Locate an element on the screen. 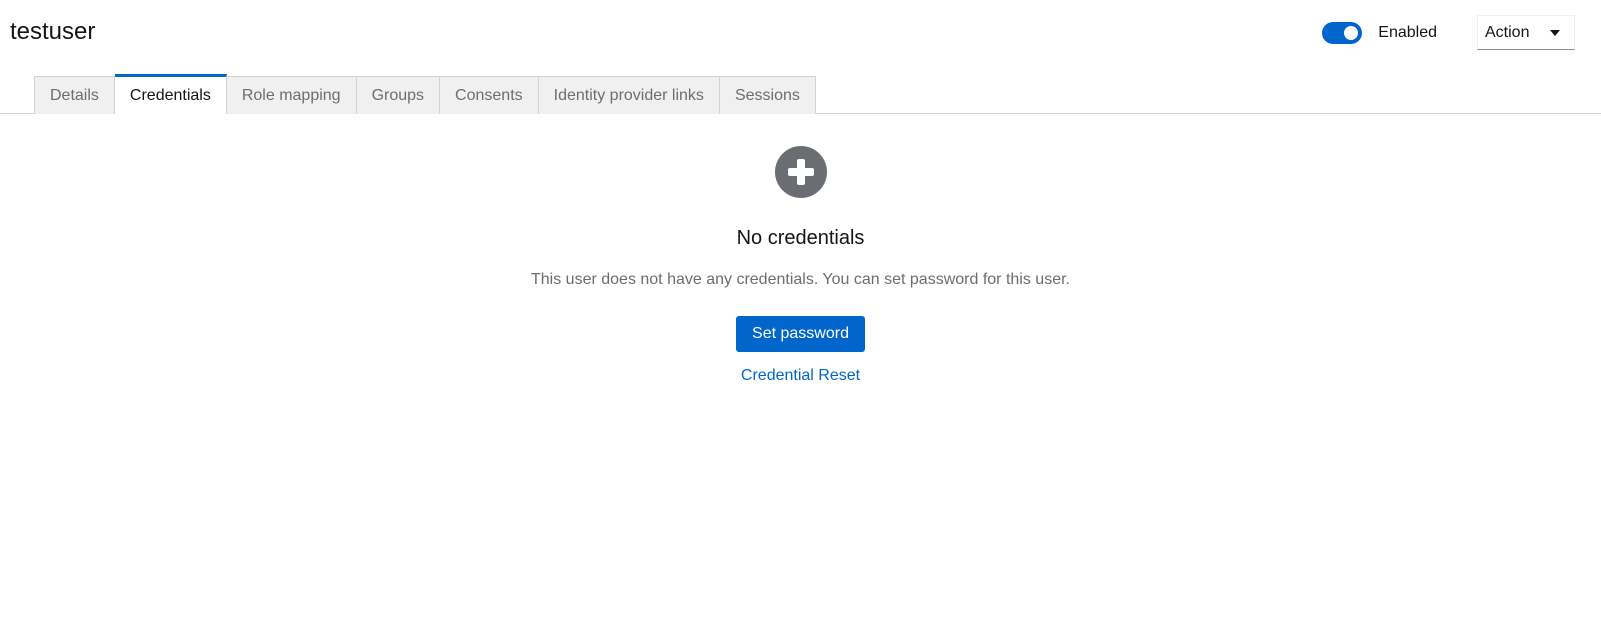  tab-identity-provider-links: Identity provider links is located at coordinates (629, 95).